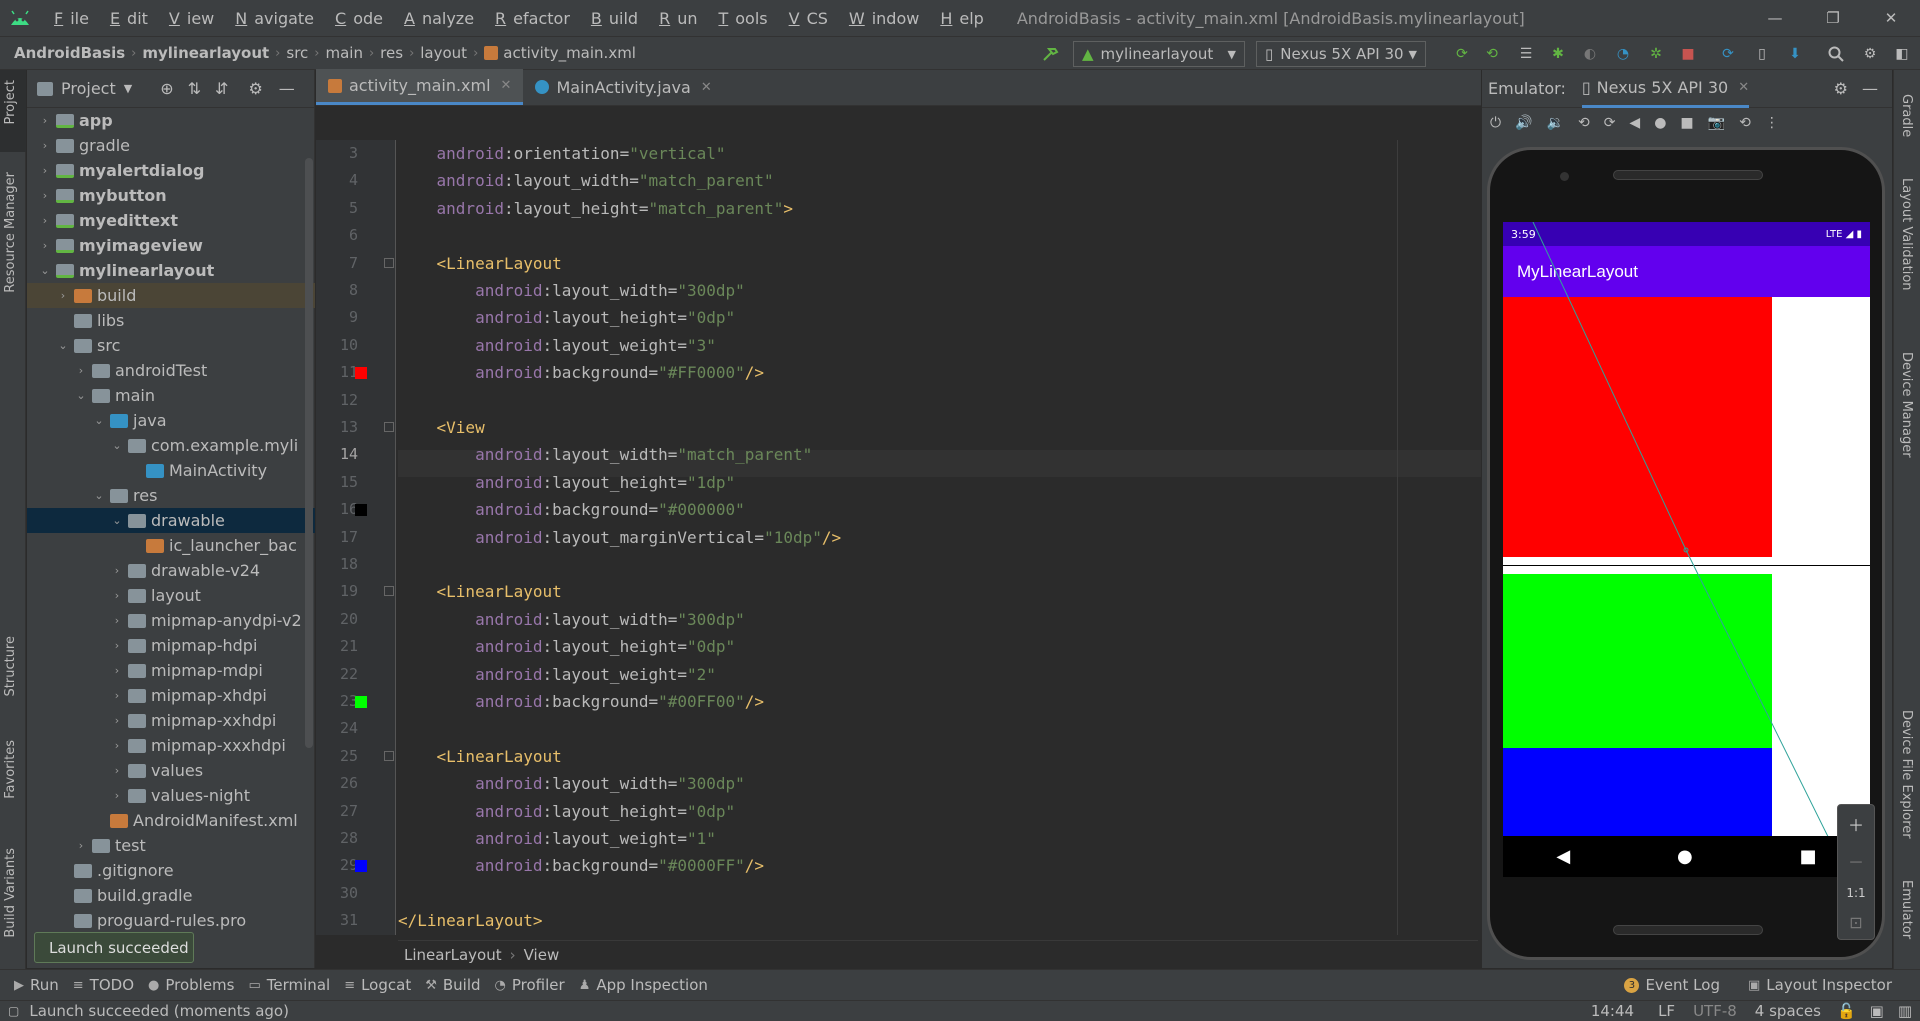 Image resolution: width=1920 pixels, height=1021 pixels. Describe the element at coordinates (171, 345) in the screenshot. I see `tree-item: ⌄ src` at that location.